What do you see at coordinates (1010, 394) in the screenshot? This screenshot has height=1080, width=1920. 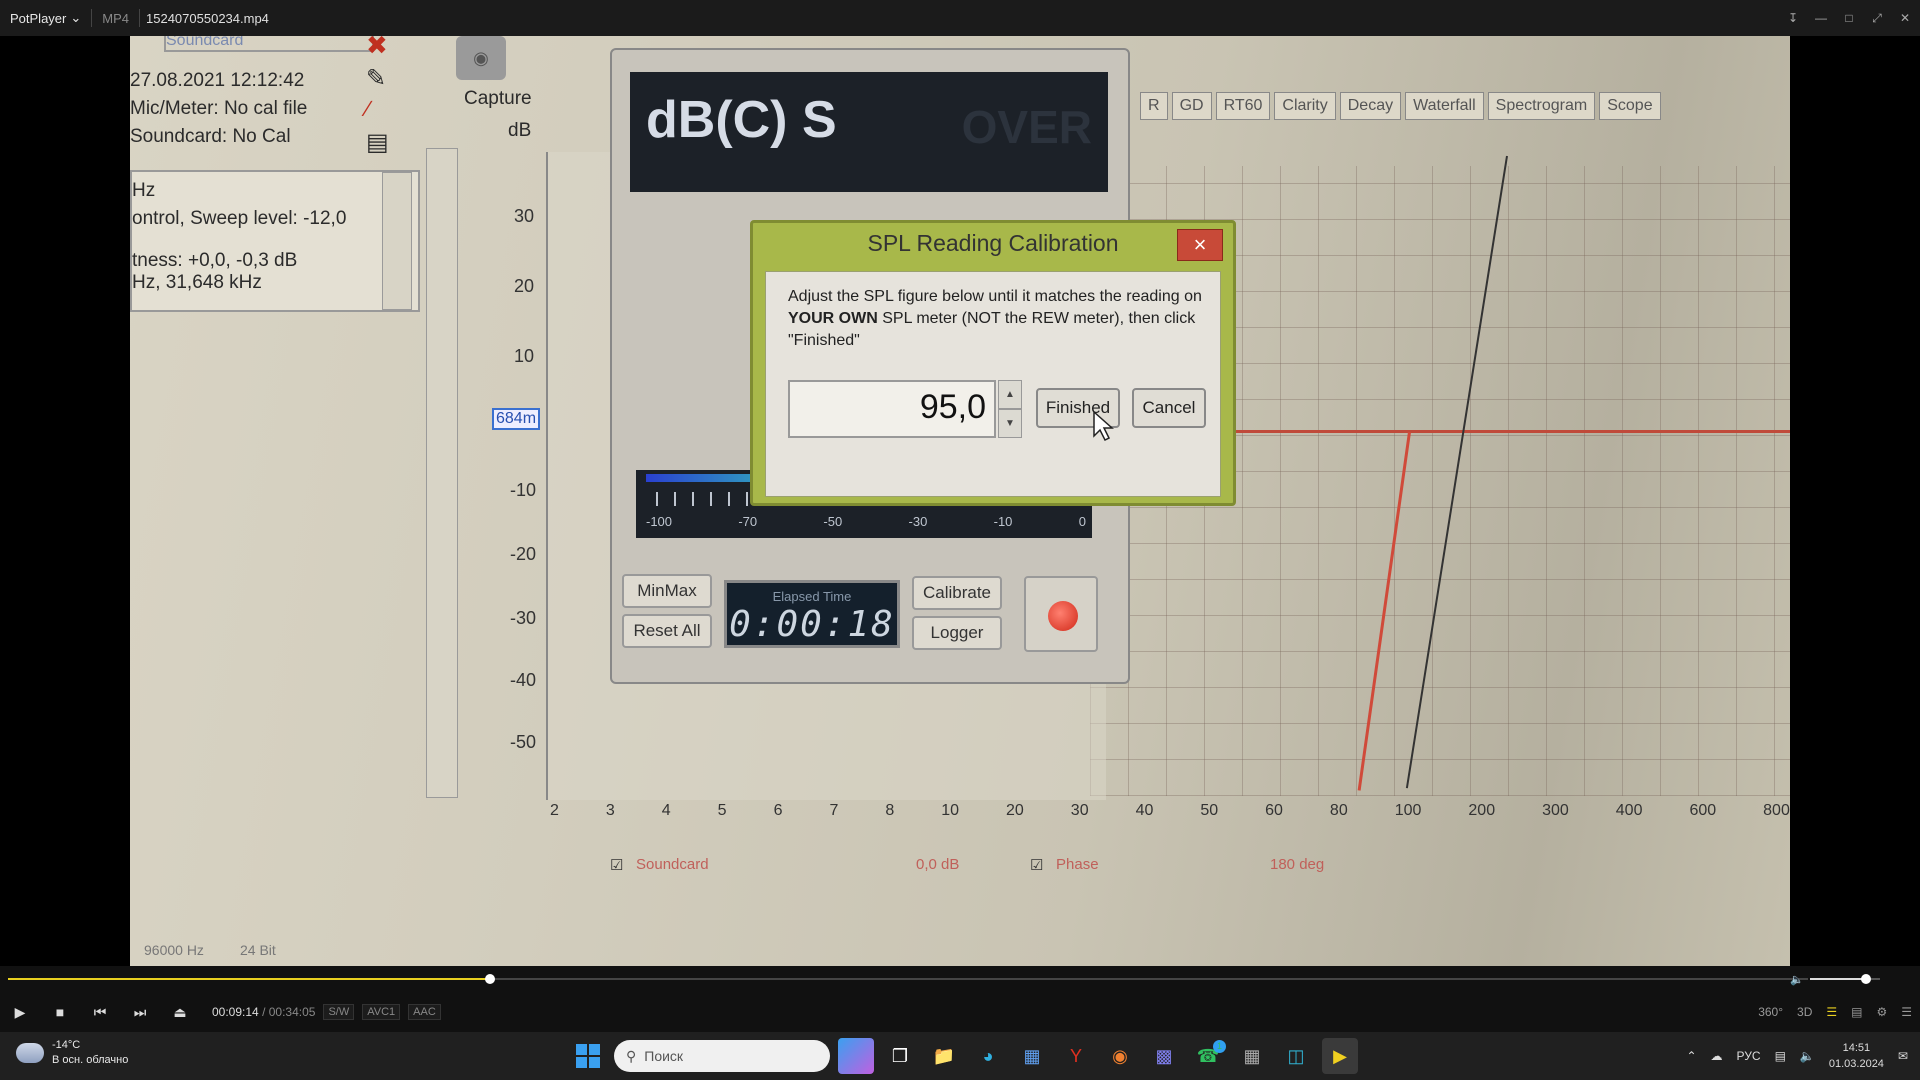 I see `increment-icon: ▲` at bounding box center [1010, 394].